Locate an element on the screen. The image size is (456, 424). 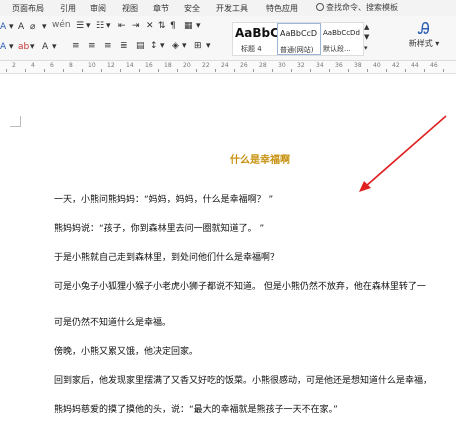
annotation-arrow is located at coordinates (403, 153).